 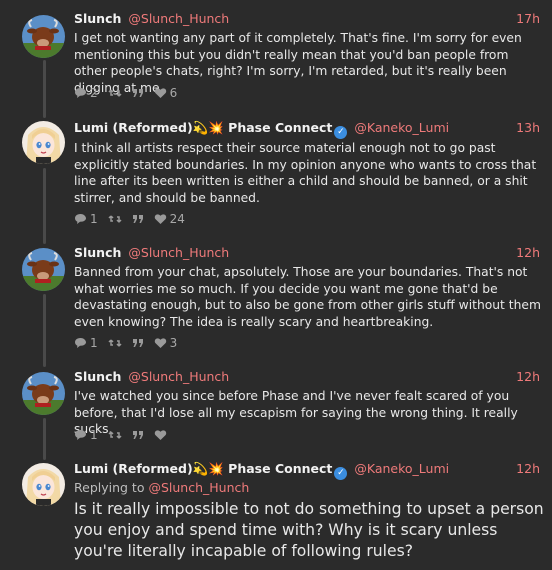 What do you see at coordinates (528, 128) in the screenshot?
I see `timestamp: 13h` at bounding box center [528, 128].